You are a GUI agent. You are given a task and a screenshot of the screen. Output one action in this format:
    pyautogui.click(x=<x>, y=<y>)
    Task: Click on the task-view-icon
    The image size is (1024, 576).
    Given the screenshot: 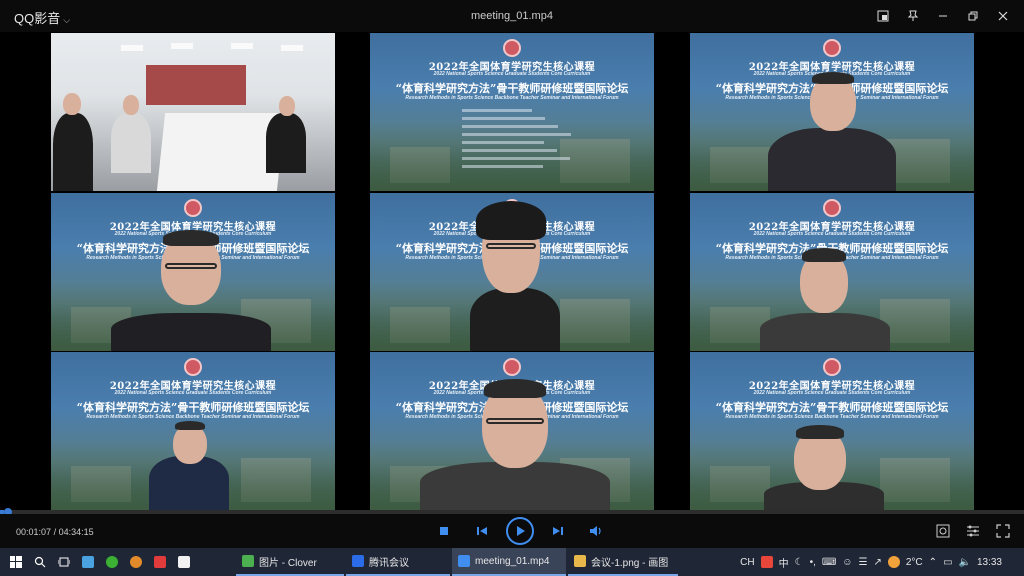 What is the action you would take?
    pyautogui.click(x=64, y=562)
    